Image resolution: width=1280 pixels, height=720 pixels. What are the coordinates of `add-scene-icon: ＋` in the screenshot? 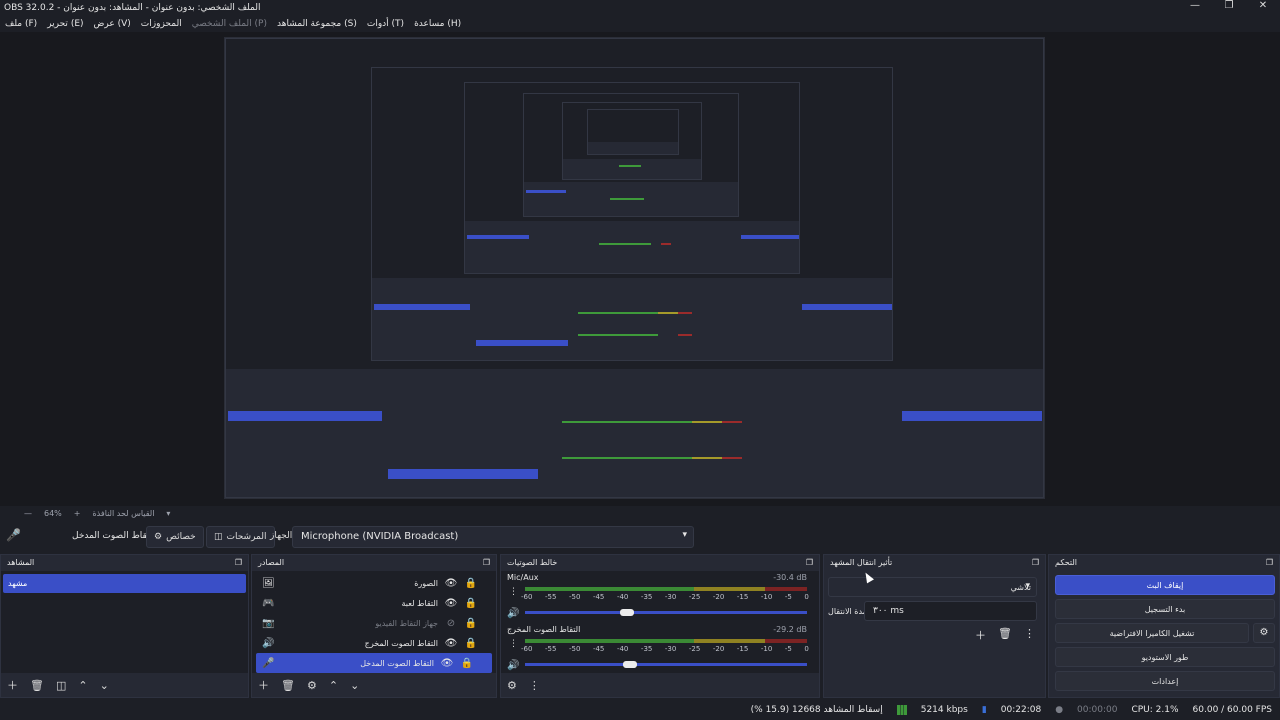 It's located at (12, 685).